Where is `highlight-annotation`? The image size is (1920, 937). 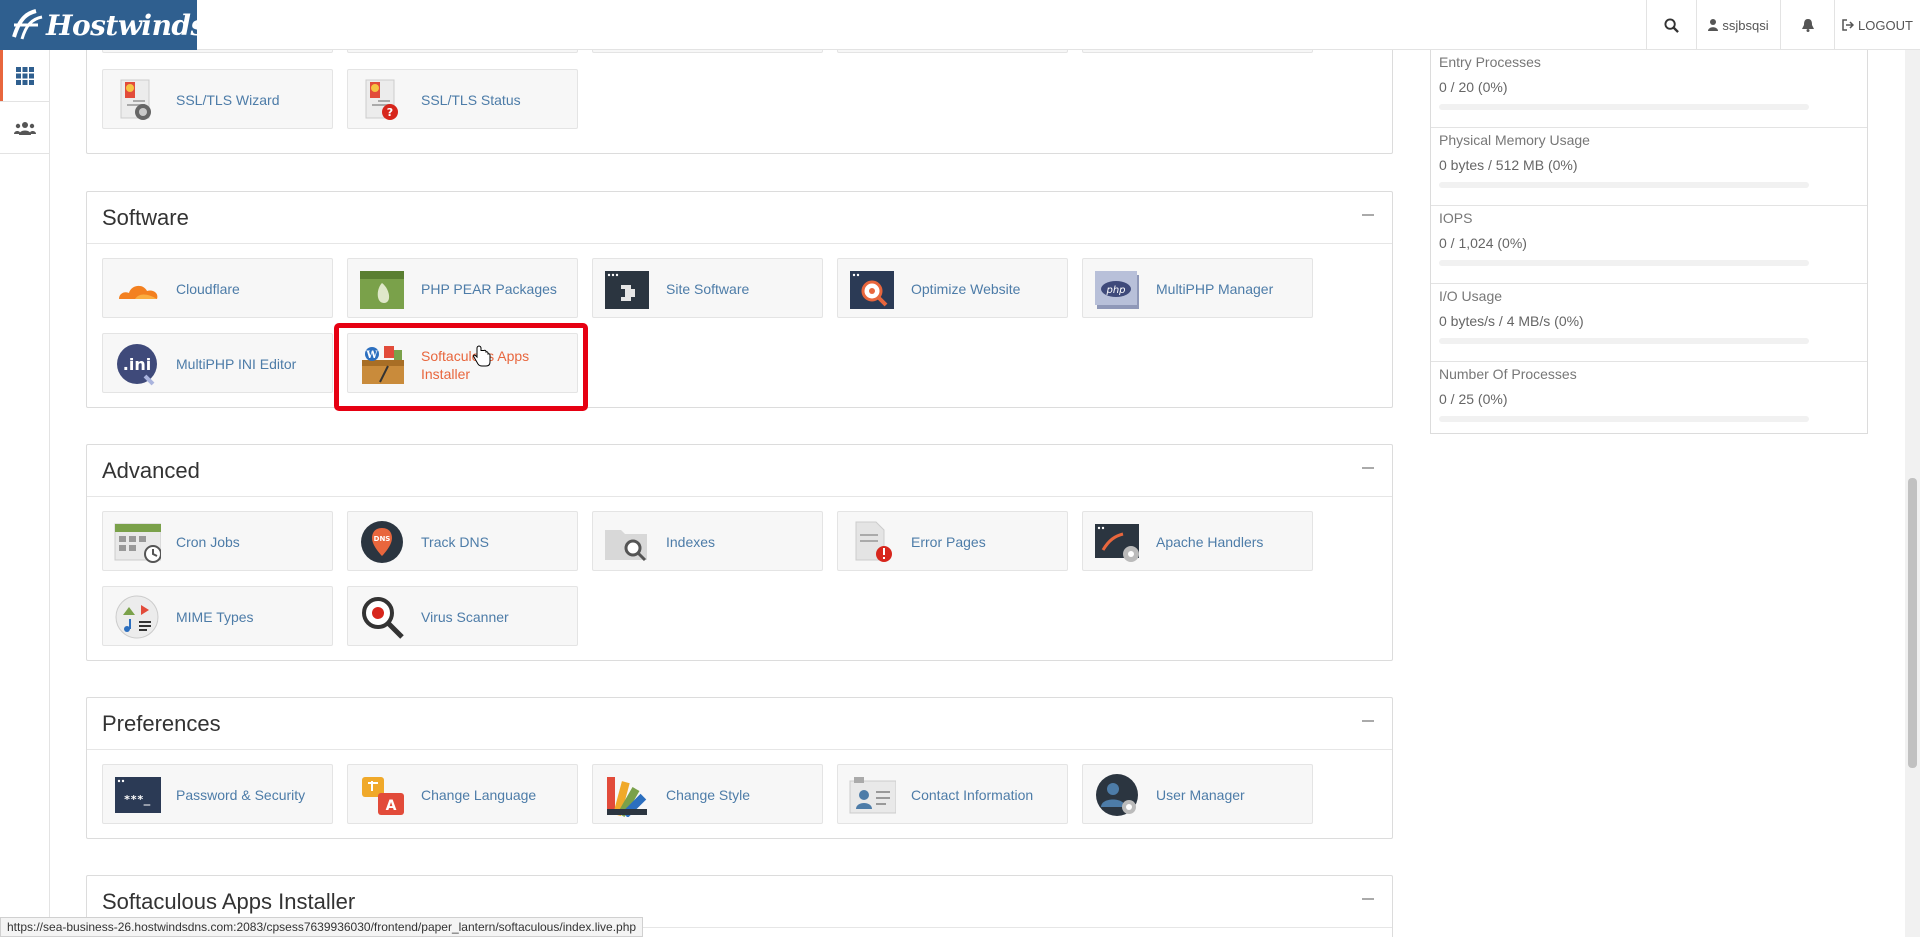
highlight-annotation is located at coordinates (461, 367).